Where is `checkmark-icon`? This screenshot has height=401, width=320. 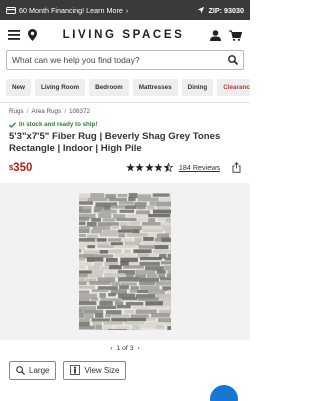 checkmark-icon is located at coordinates (12, 124).